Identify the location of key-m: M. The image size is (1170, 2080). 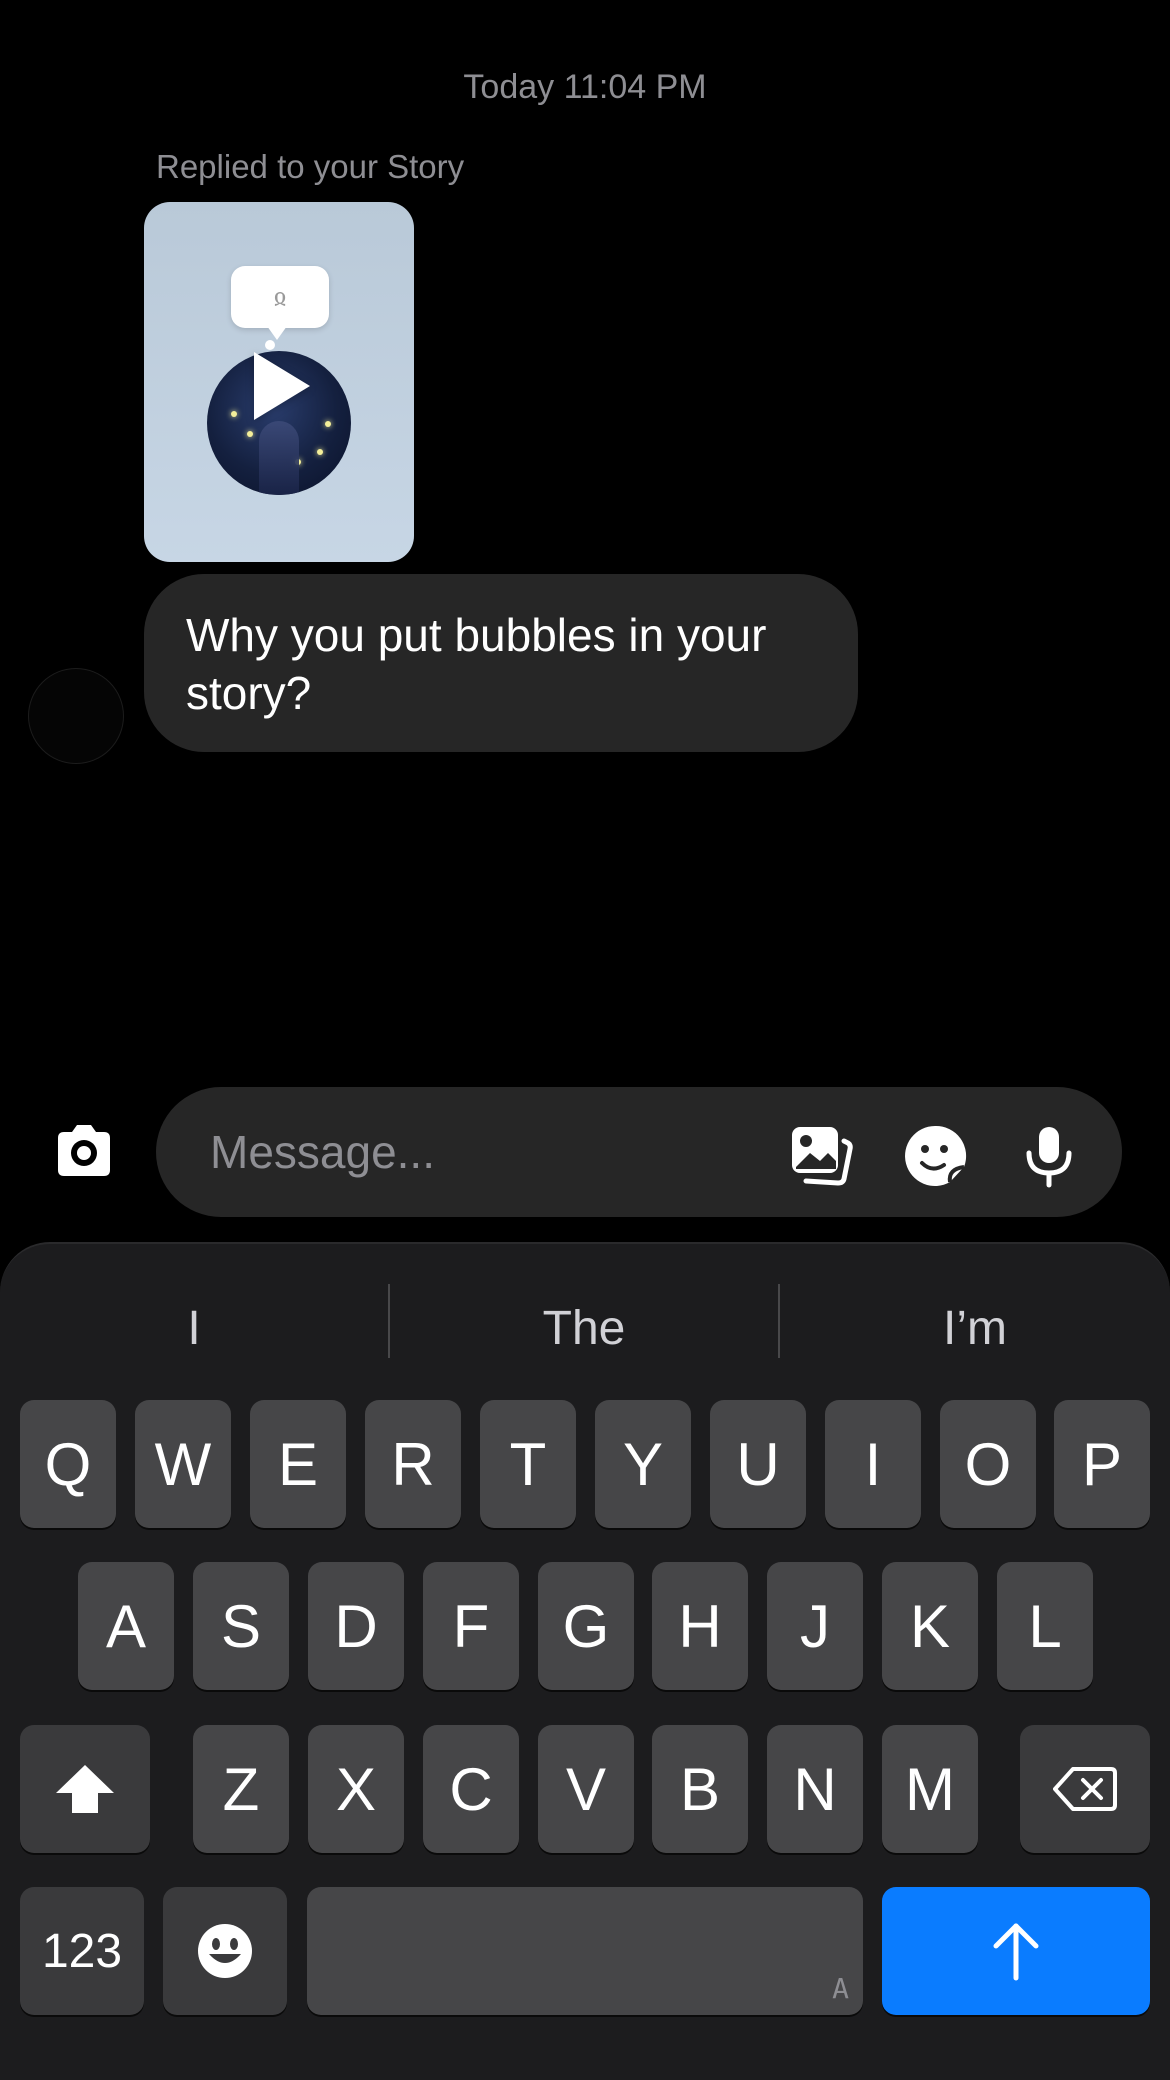
(930, 1789).